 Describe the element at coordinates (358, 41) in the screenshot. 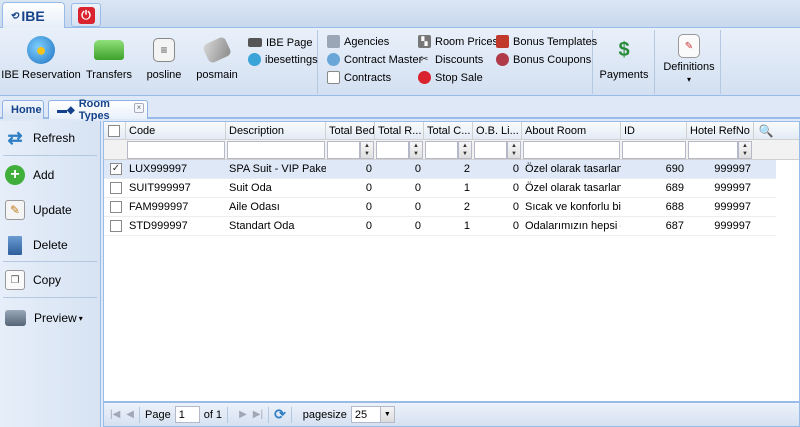

I see `agencies-button: Agencies` at that location.